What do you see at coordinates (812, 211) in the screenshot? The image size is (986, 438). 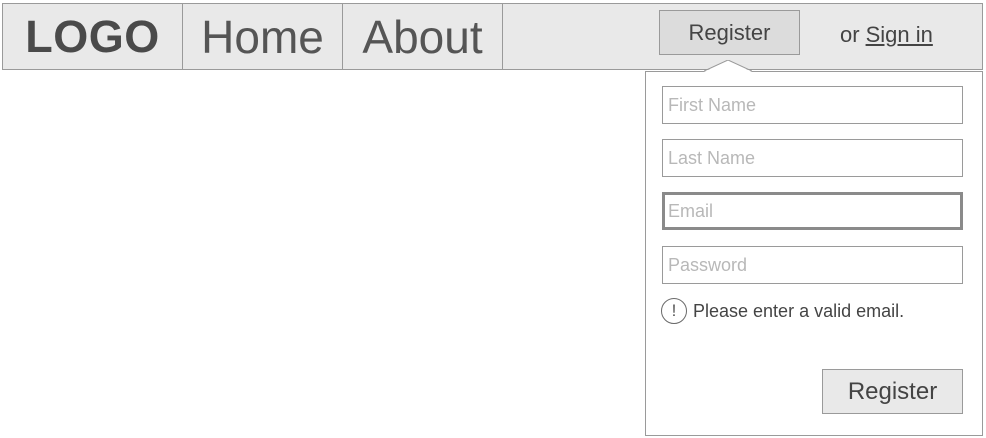 I see `email-input` at bounding box center [812, 211].